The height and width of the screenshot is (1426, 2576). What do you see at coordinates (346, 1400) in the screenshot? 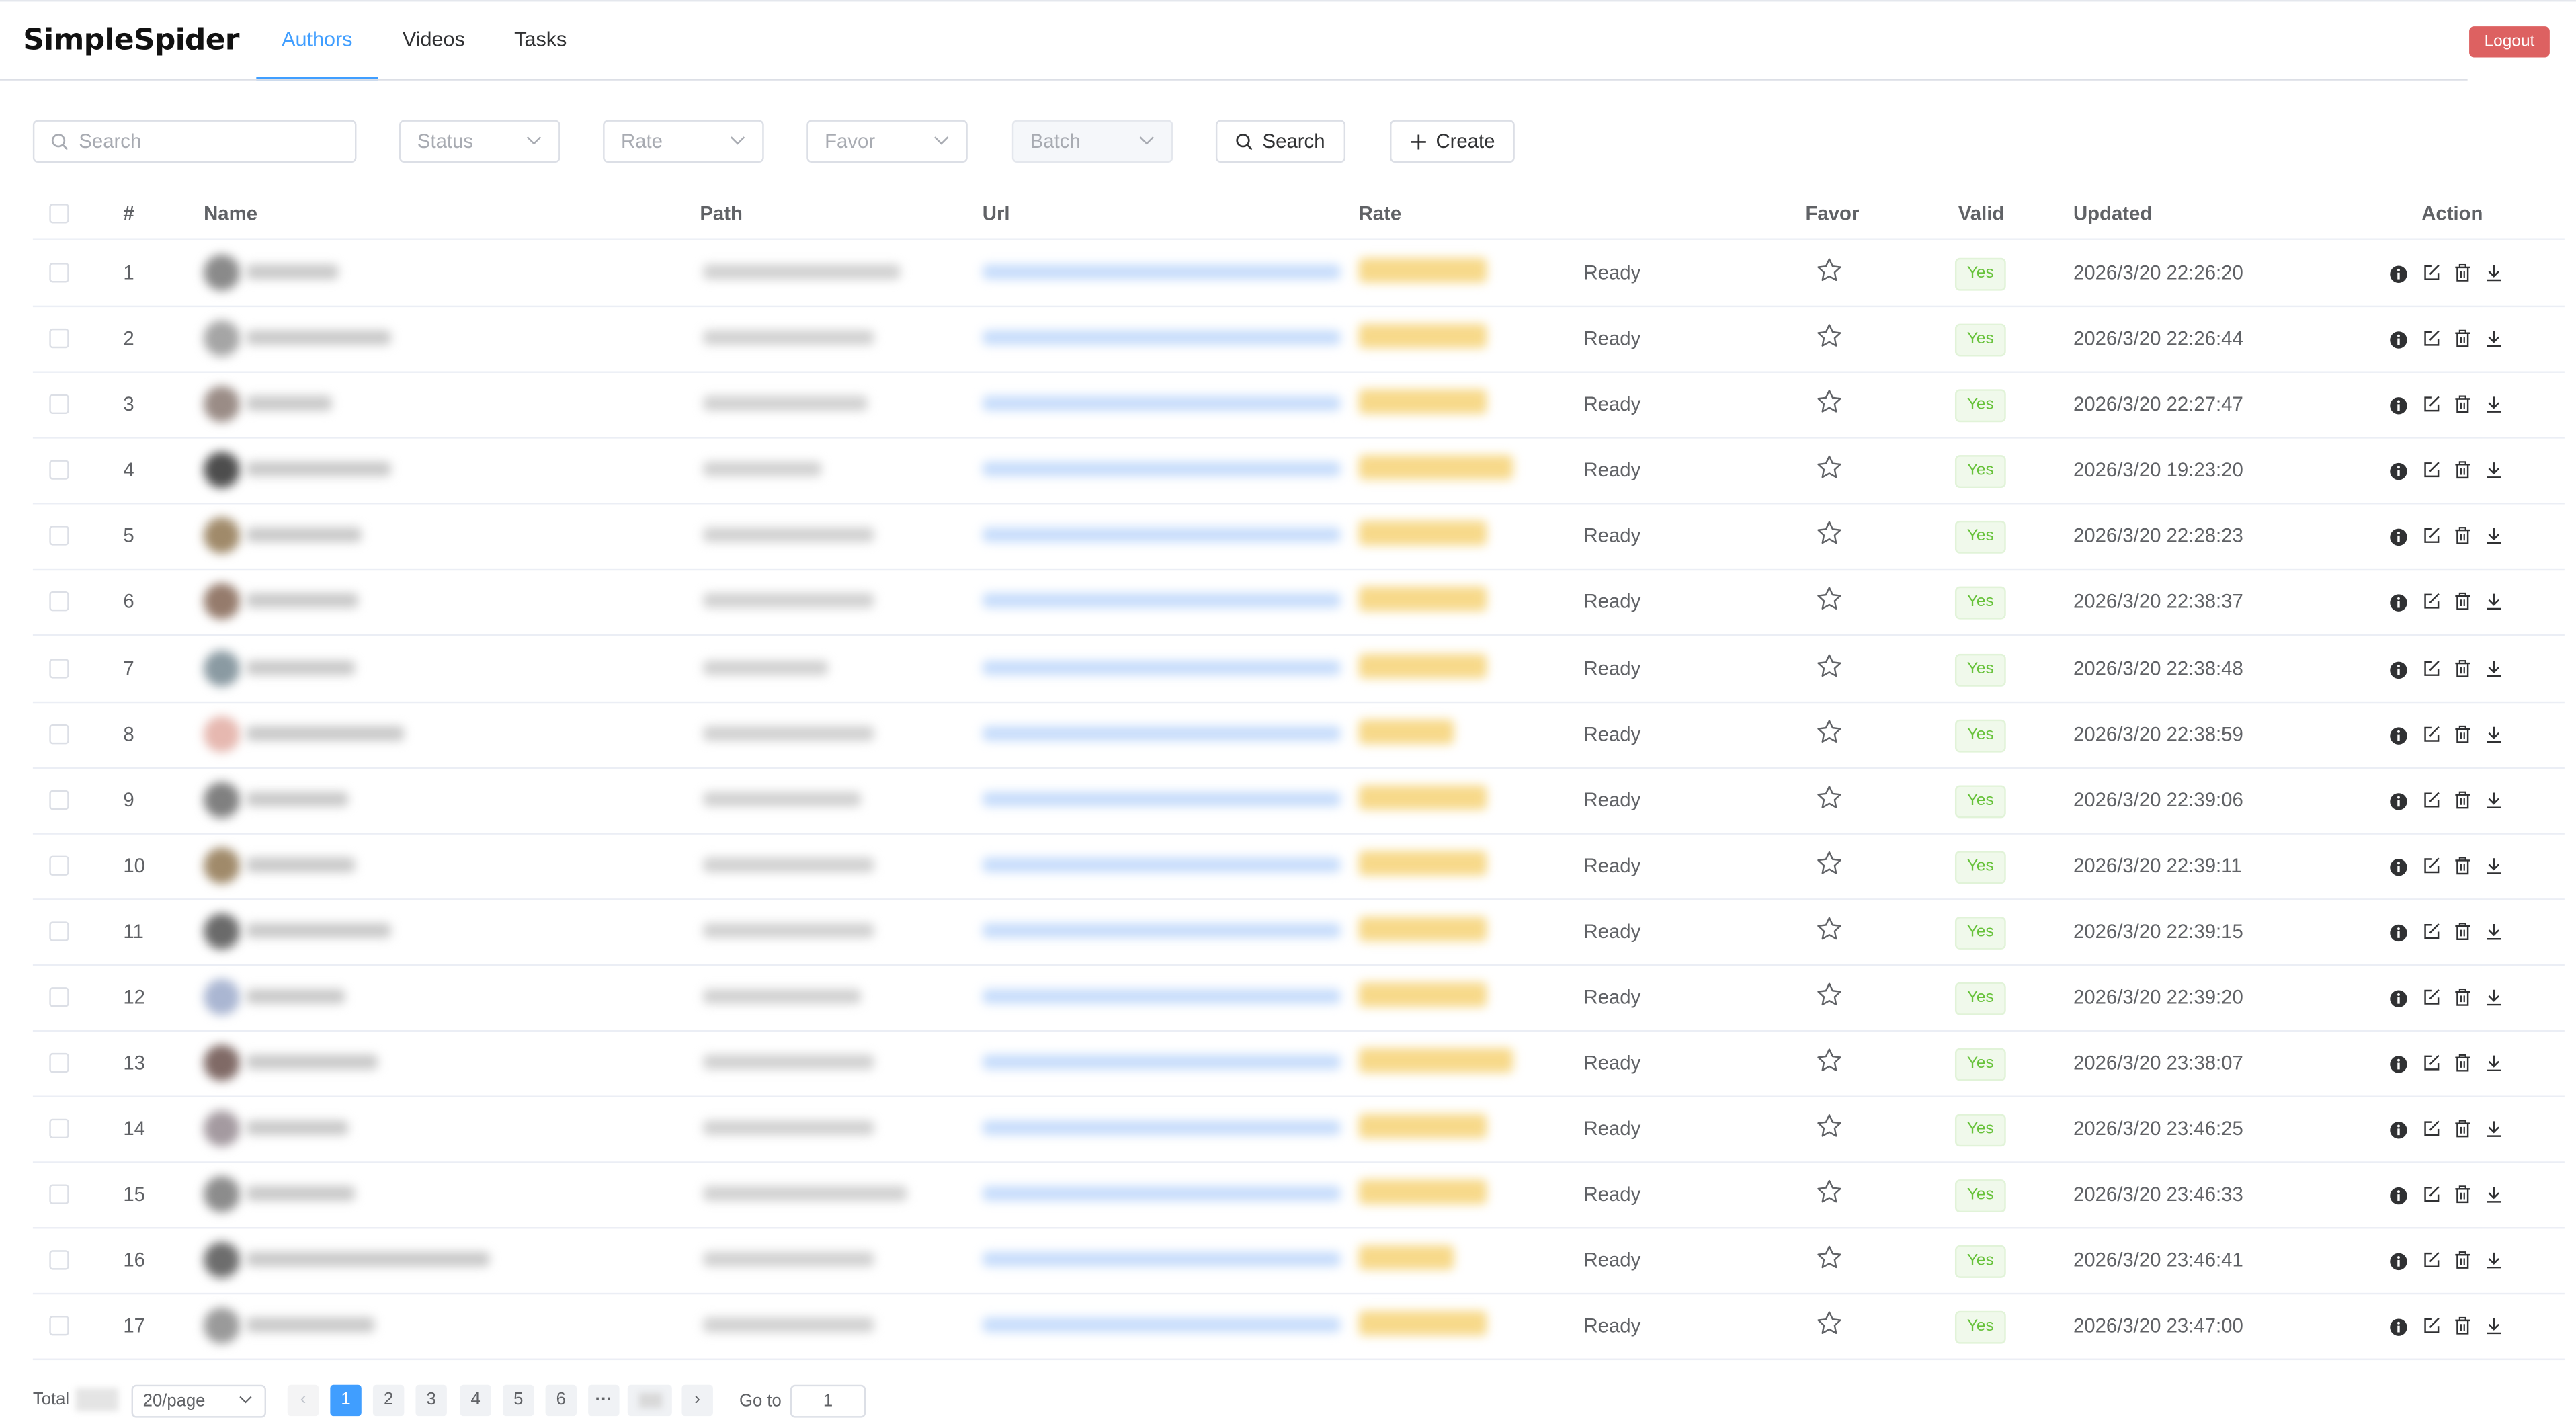
I see `page-1: 1` at bounding box center [346, 1400].